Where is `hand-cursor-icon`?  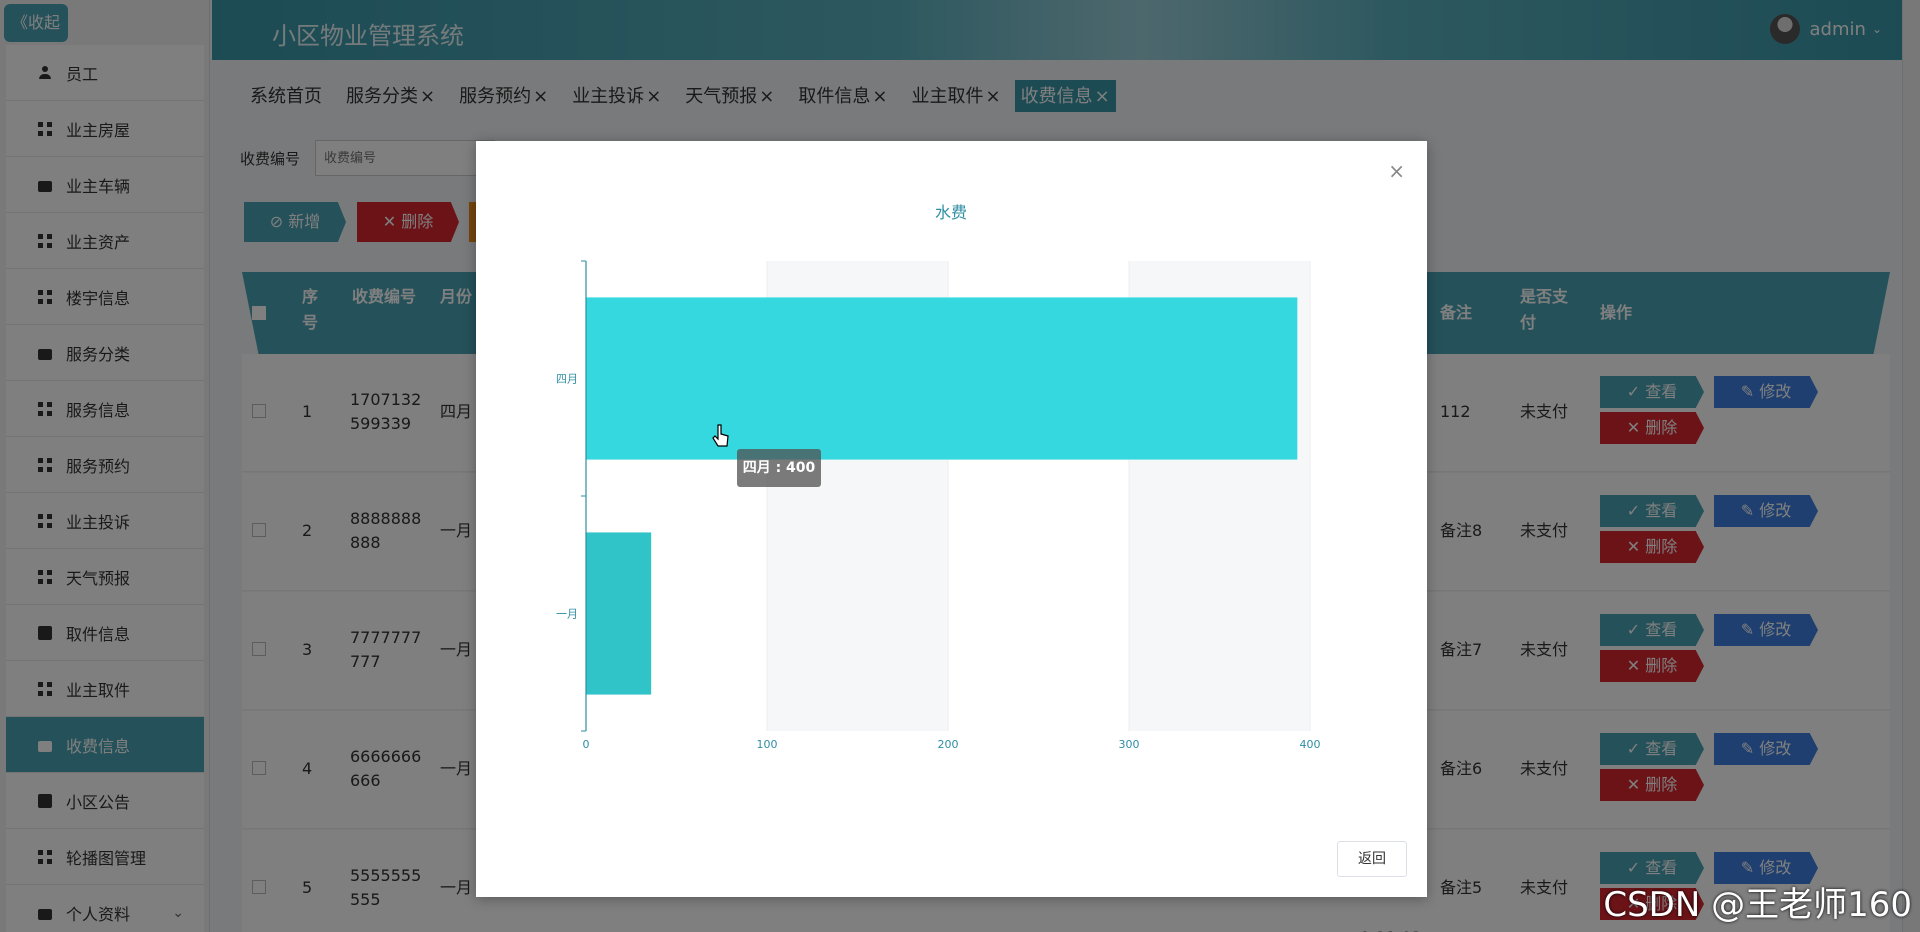 hand-cursor-icon is located at coordinates (720, 435).